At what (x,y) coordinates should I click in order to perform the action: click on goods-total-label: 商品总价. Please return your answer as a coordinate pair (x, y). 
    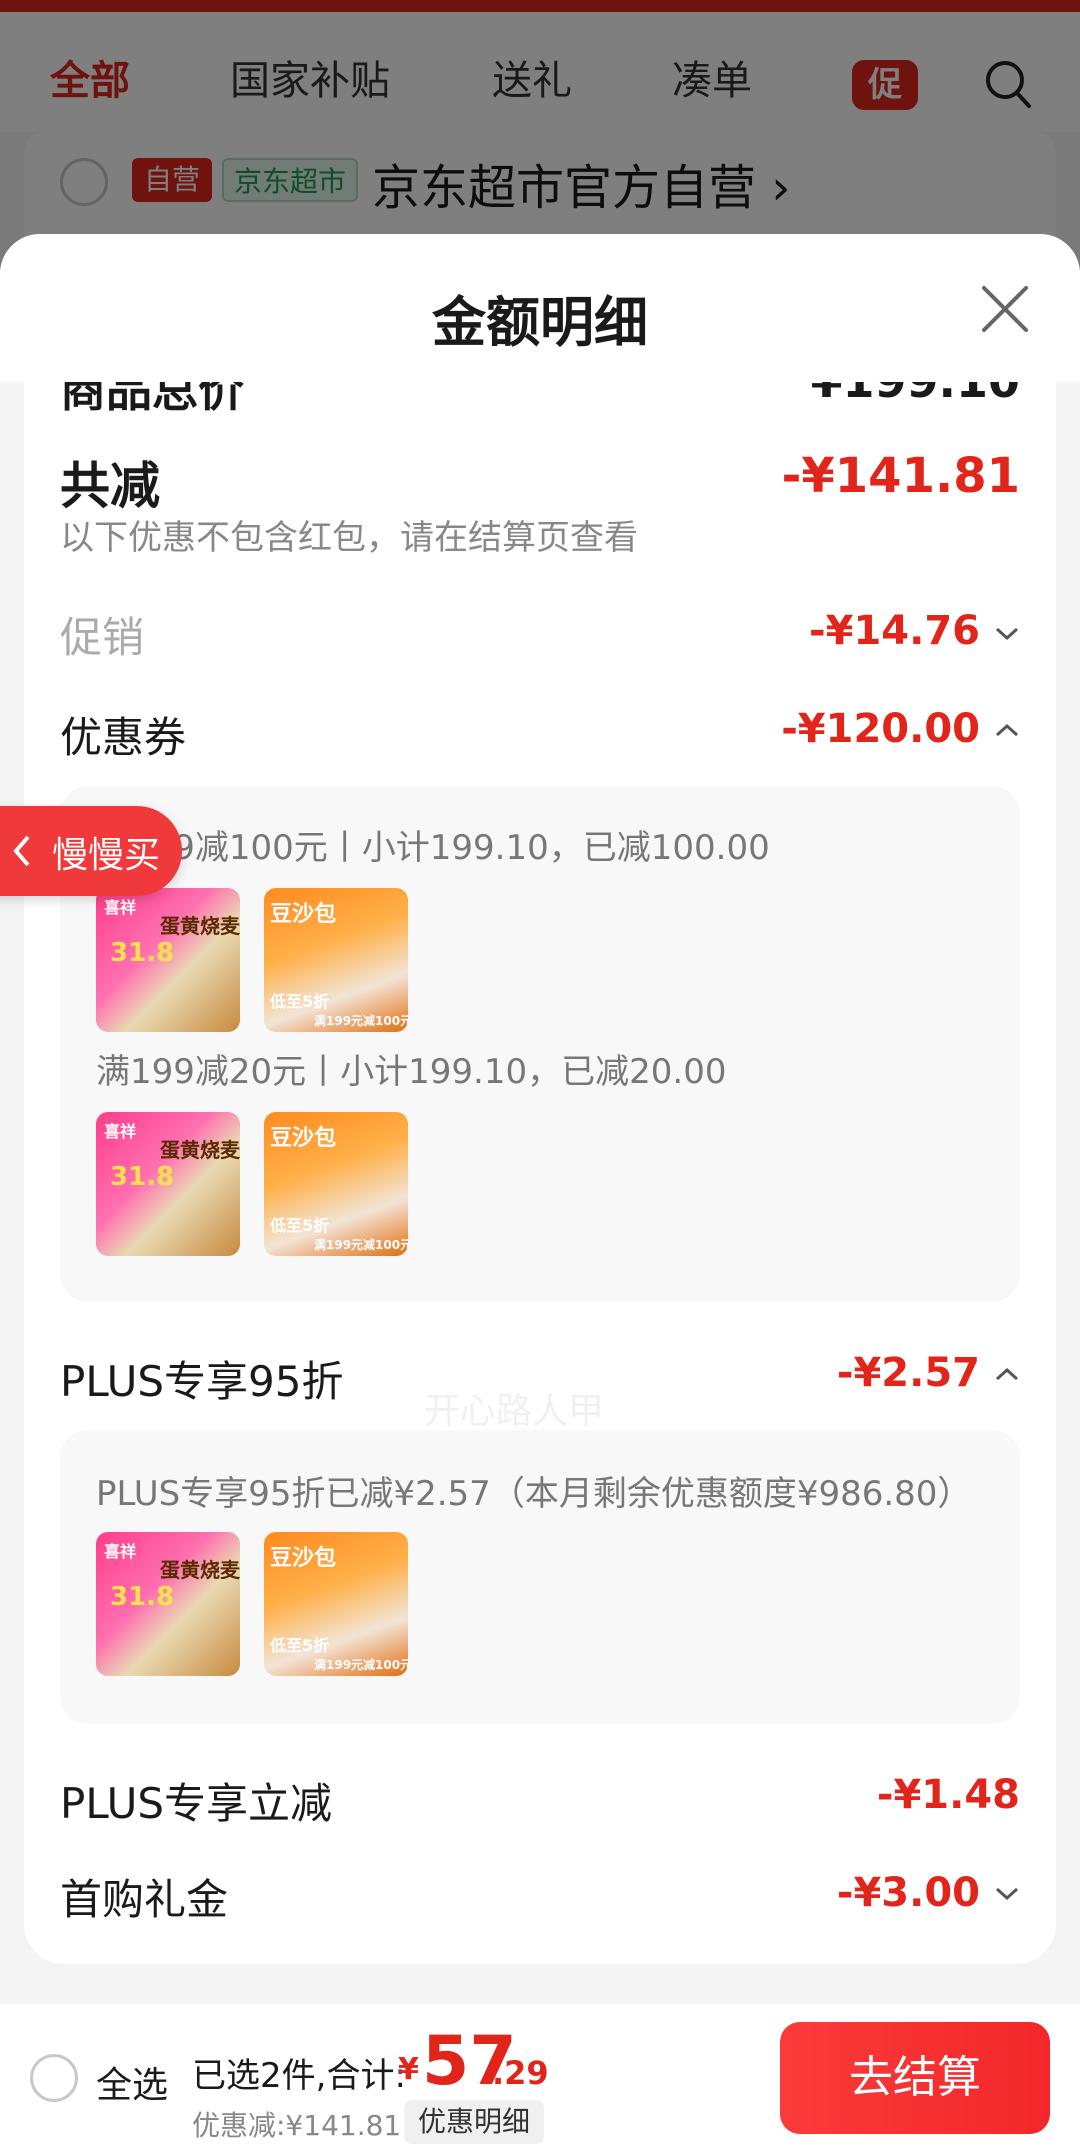
    Looking at the image, I should click on (152, 399).